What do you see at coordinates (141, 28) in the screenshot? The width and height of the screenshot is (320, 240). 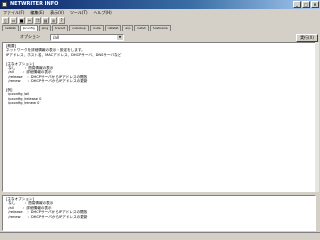 I see `tab-netsh: netsh` at bounding box center [141, 28].